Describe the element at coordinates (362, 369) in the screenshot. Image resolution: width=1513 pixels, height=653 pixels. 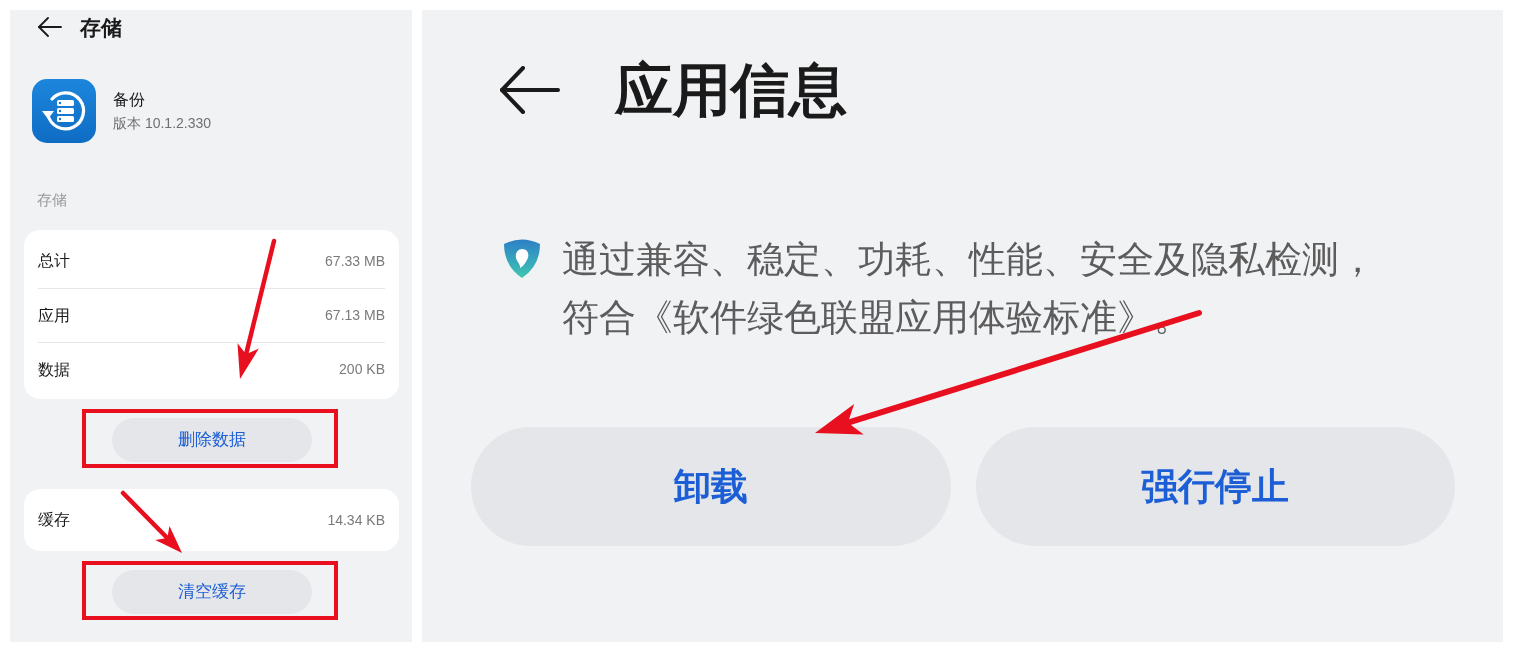
I see `storage-value: 200 KB` at that location.